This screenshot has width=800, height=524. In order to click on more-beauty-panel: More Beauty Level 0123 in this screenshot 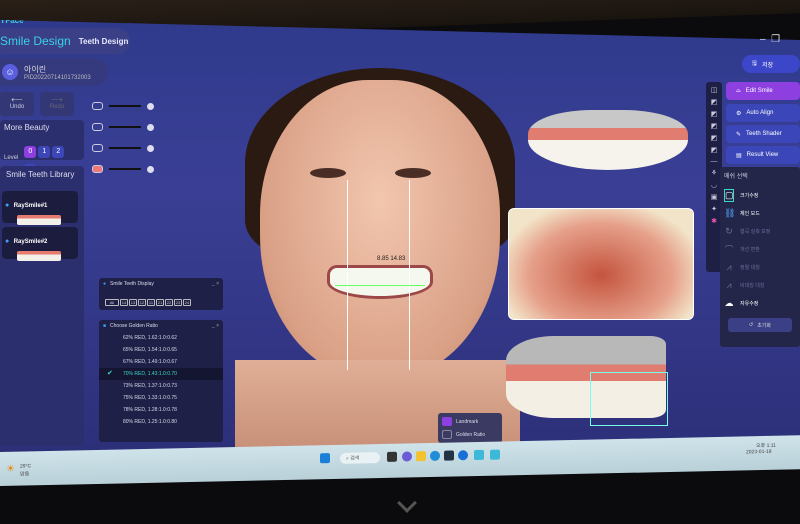, I will do `click(42, 148)`.